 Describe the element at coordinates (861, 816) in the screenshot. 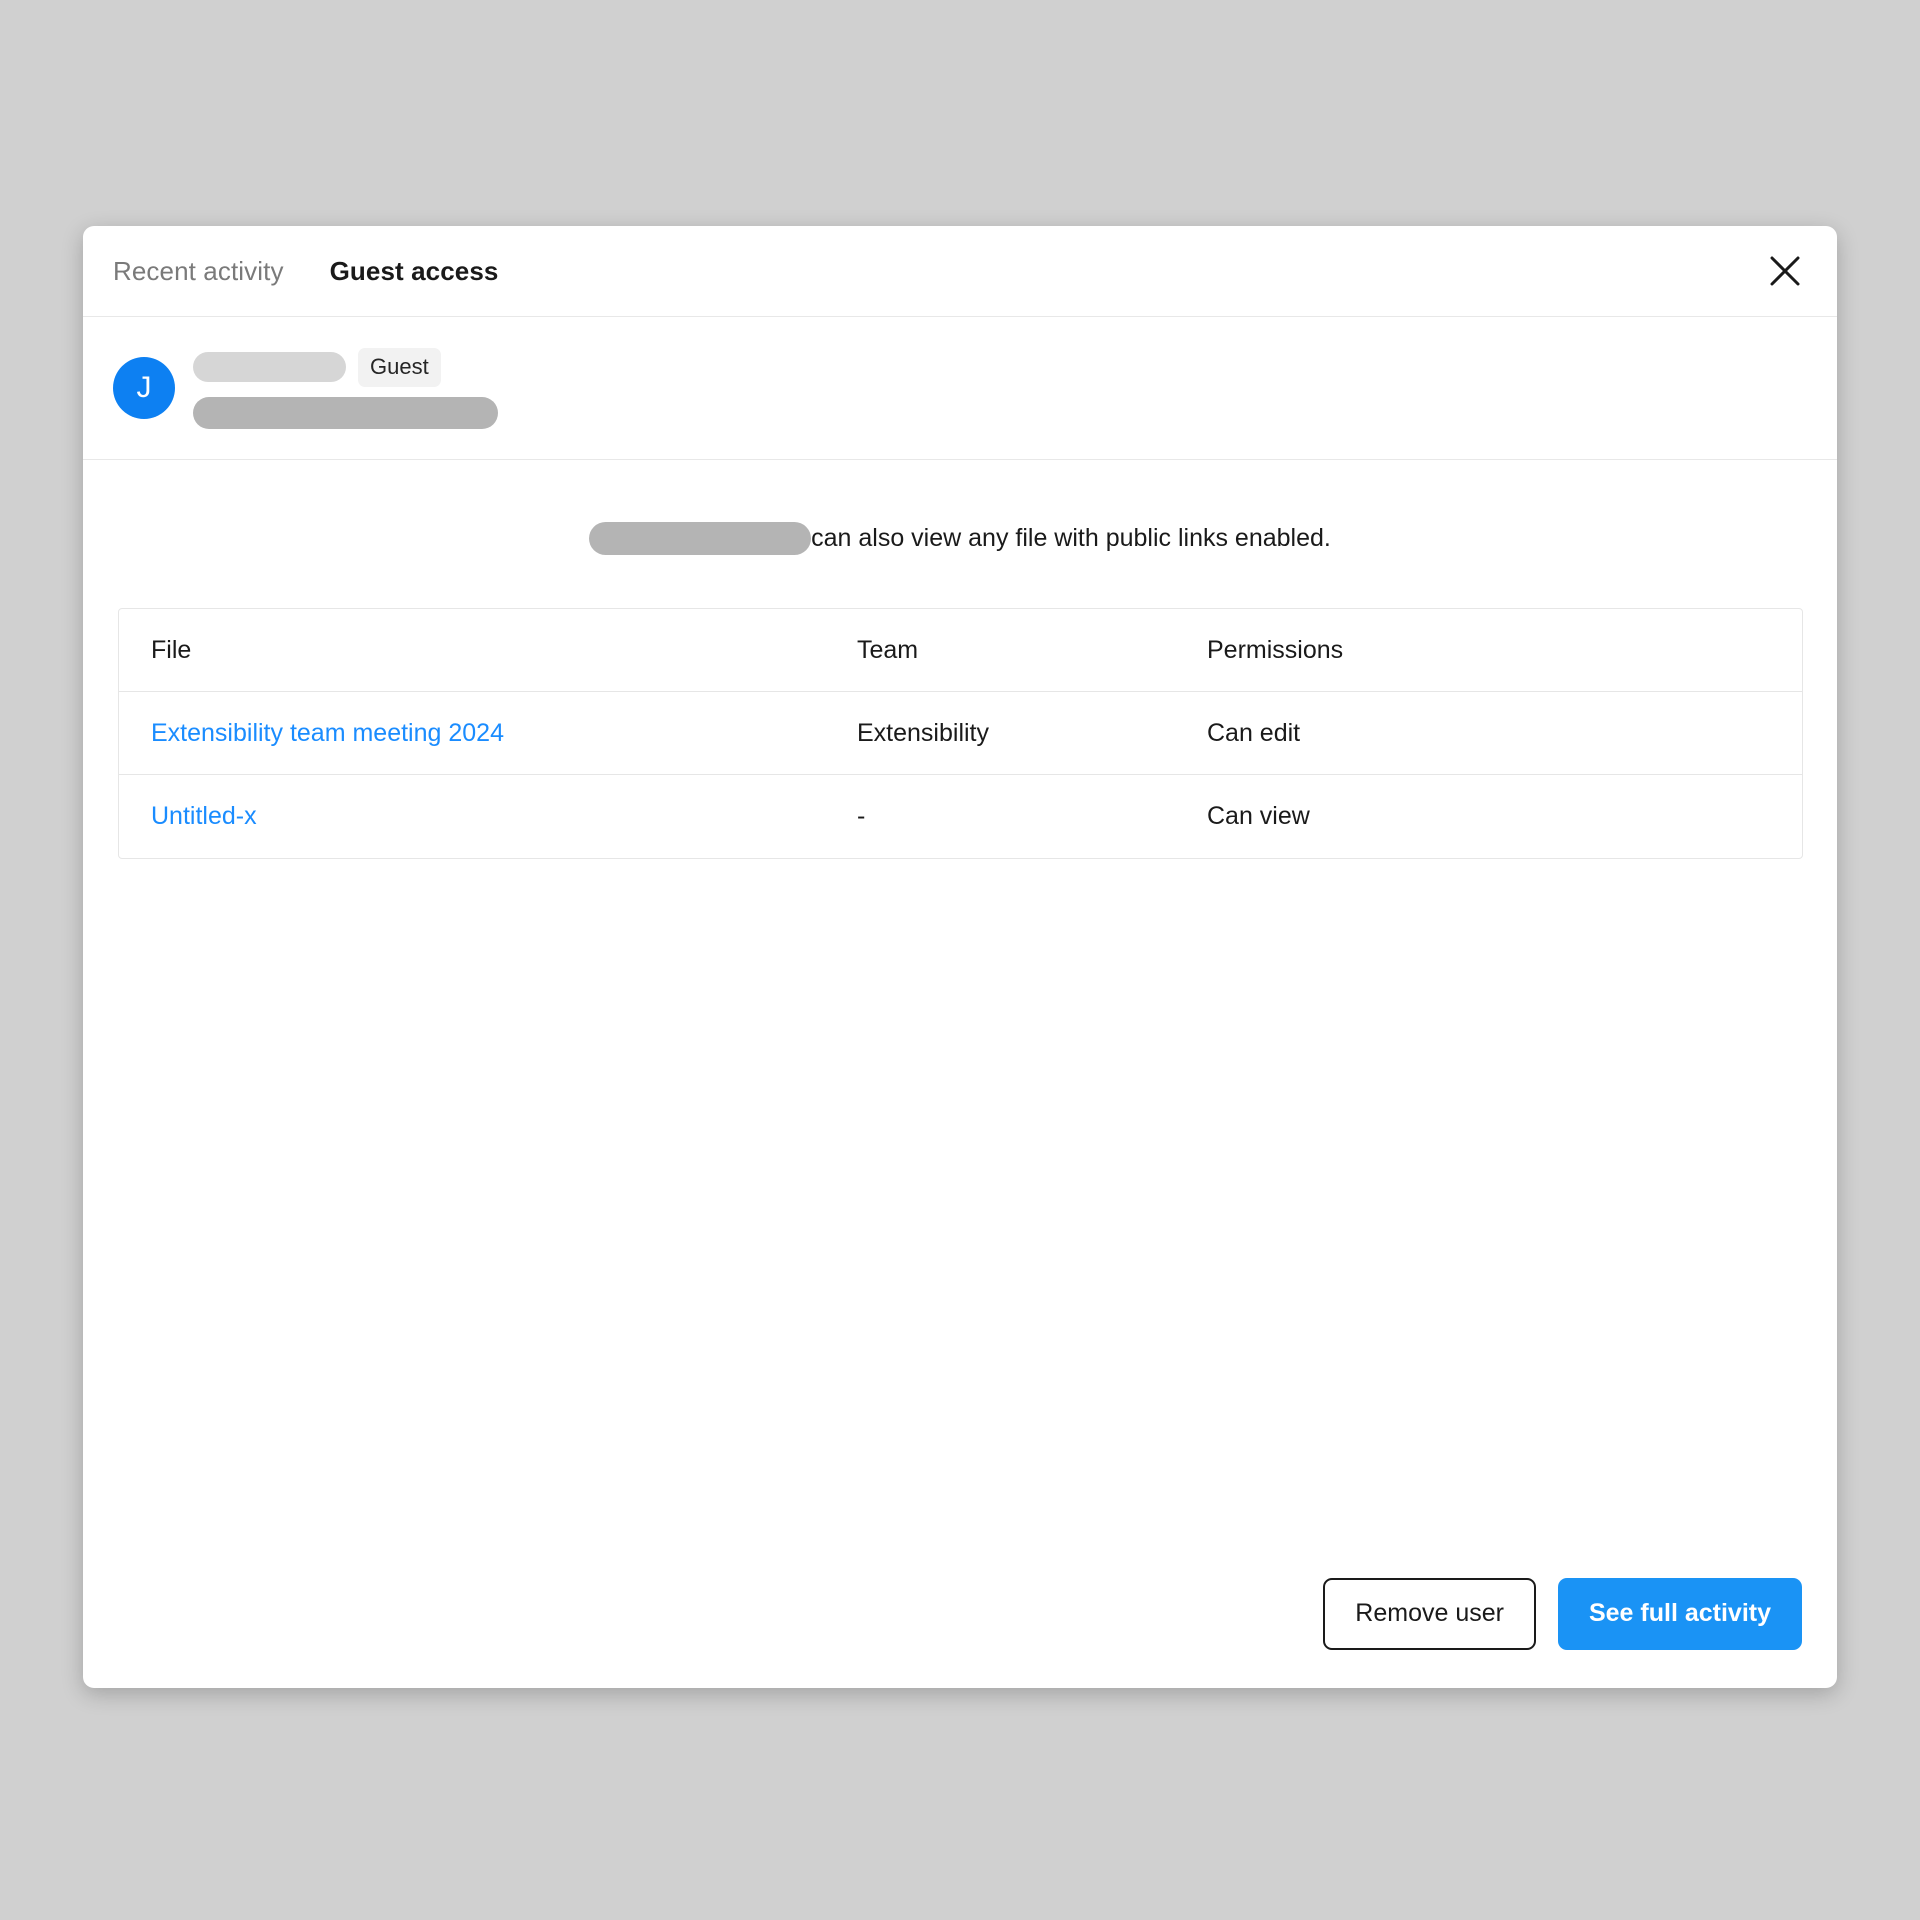

I see `cell-team: -` at that location.